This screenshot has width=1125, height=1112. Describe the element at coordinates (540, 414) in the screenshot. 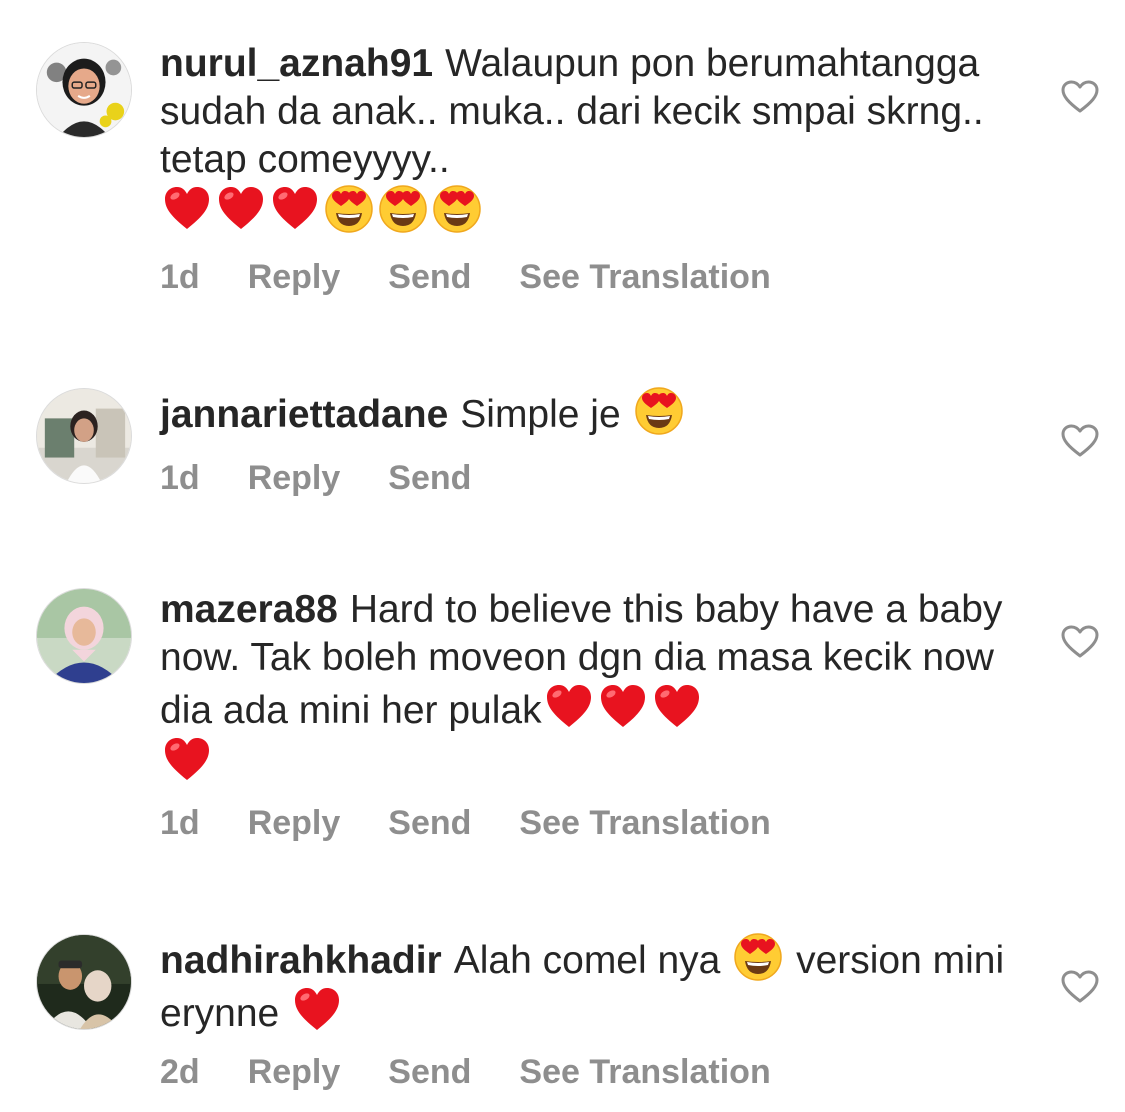

I see `comment-text: Simple je` at that location.